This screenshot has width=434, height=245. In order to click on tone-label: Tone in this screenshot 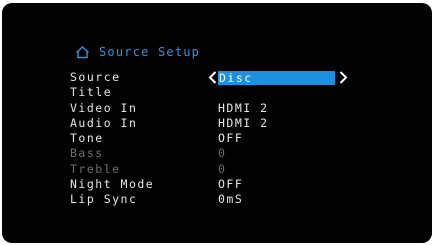, I will do `click(87, 138)`.